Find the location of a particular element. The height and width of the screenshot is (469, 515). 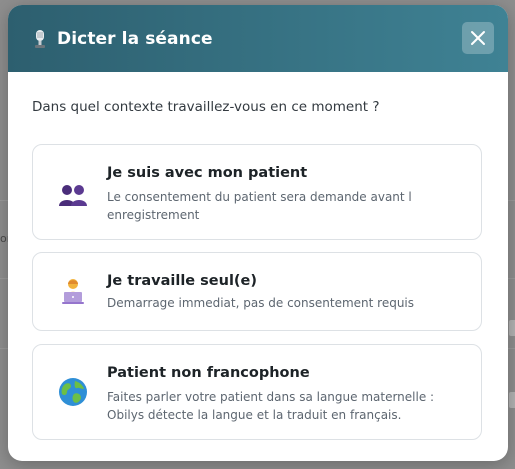

globe-icon is located at coordinates (73, 392).